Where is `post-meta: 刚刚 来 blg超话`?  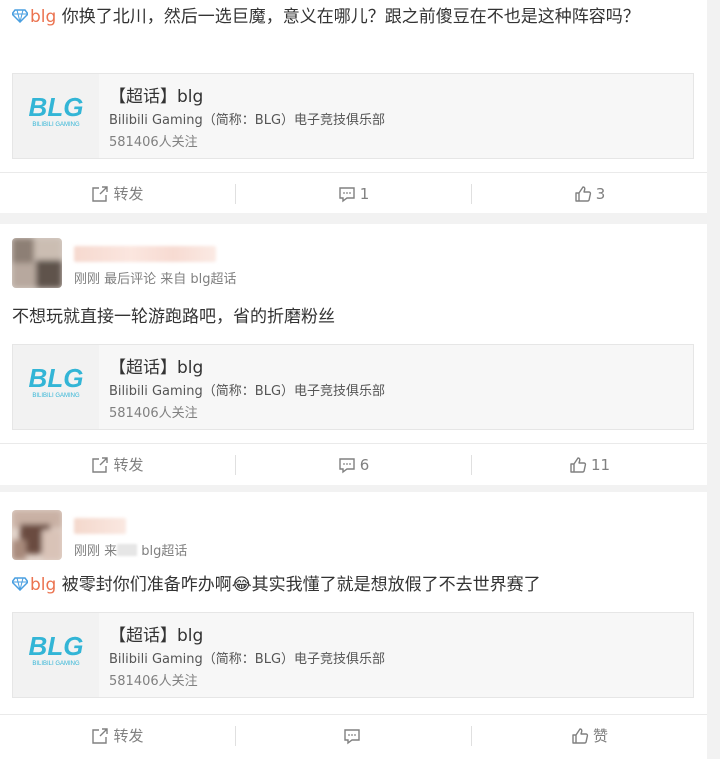 post-meta: 刚刚 来 blg超话 is located at coordinates (130, 549).